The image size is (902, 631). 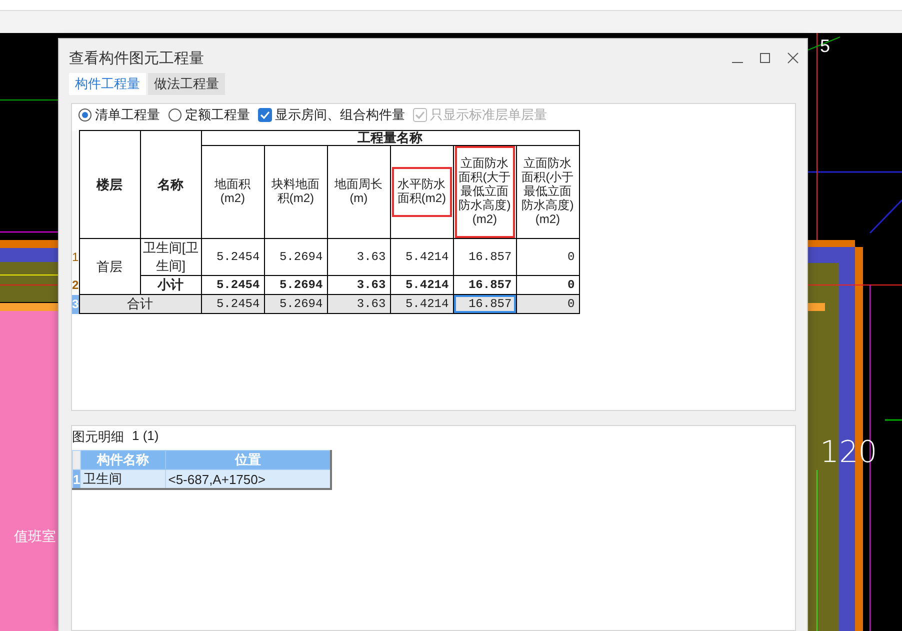 I want to click on column-header: 位置, so click(x=249, y=460).